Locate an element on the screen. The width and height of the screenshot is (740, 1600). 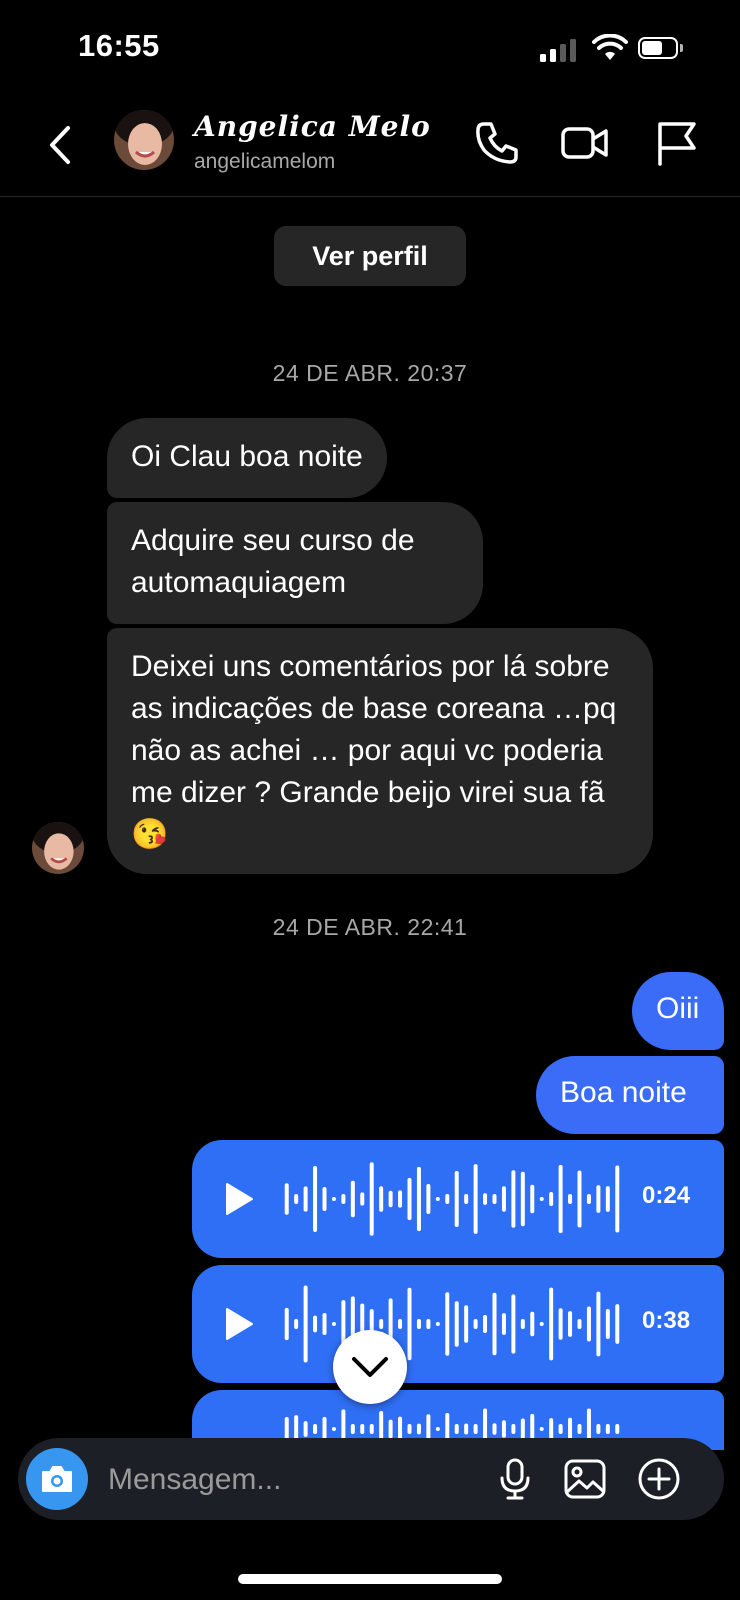
video-icon is located at coordinates (585, 143).